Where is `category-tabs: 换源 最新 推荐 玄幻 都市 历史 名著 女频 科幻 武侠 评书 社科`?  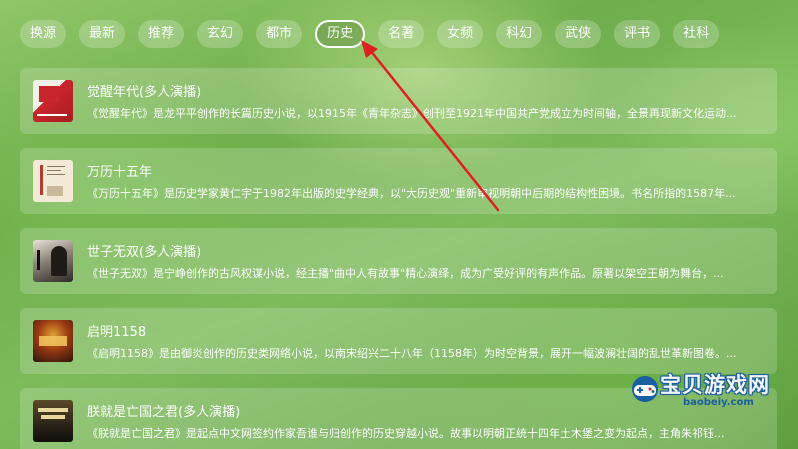 category-tabs: 换源 最新 推荐 玄幻 都市 历史 名著 女频 科幻 武侠 评书 社科 is located at coordinates (376, 34).